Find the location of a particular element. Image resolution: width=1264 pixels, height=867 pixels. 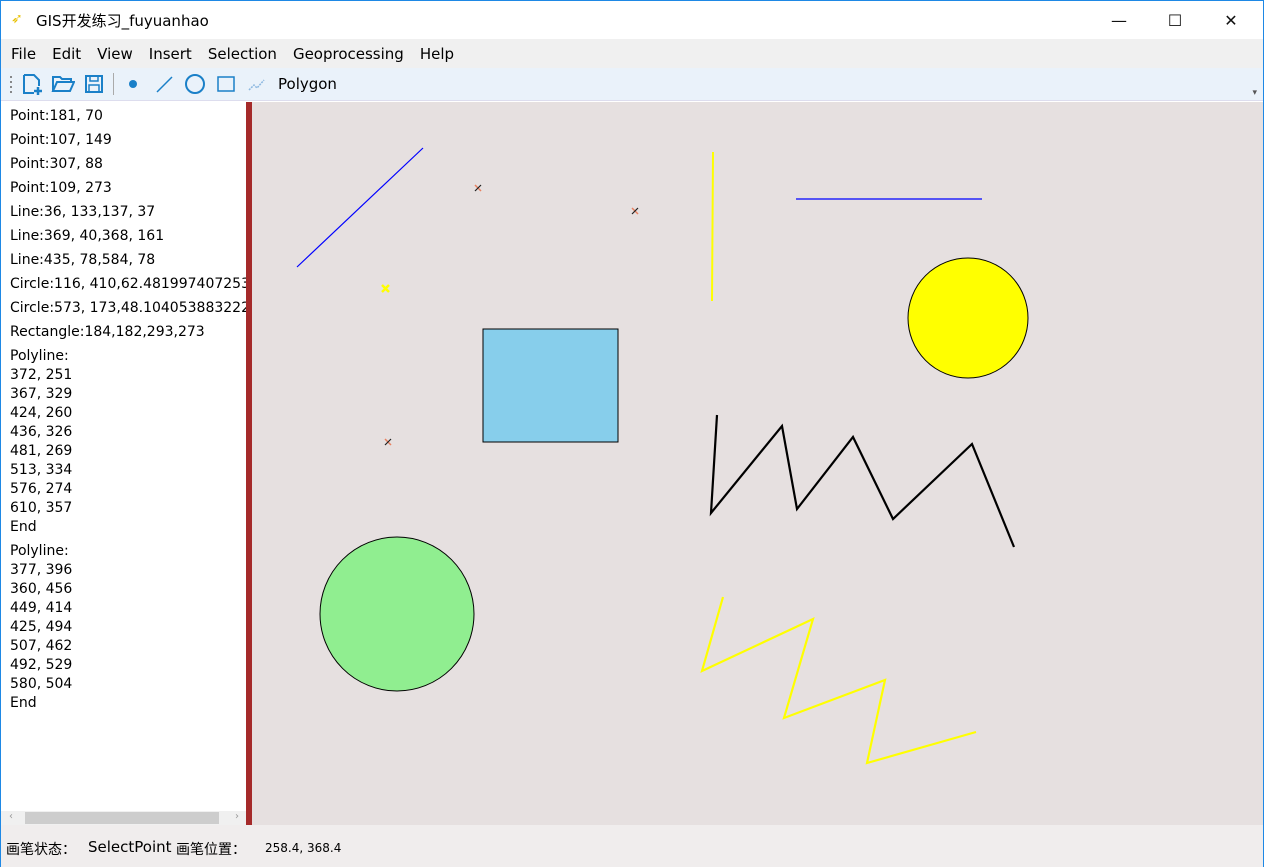

toolbar-overflow-icon: ▾ is located at coordinates (1254, 93).